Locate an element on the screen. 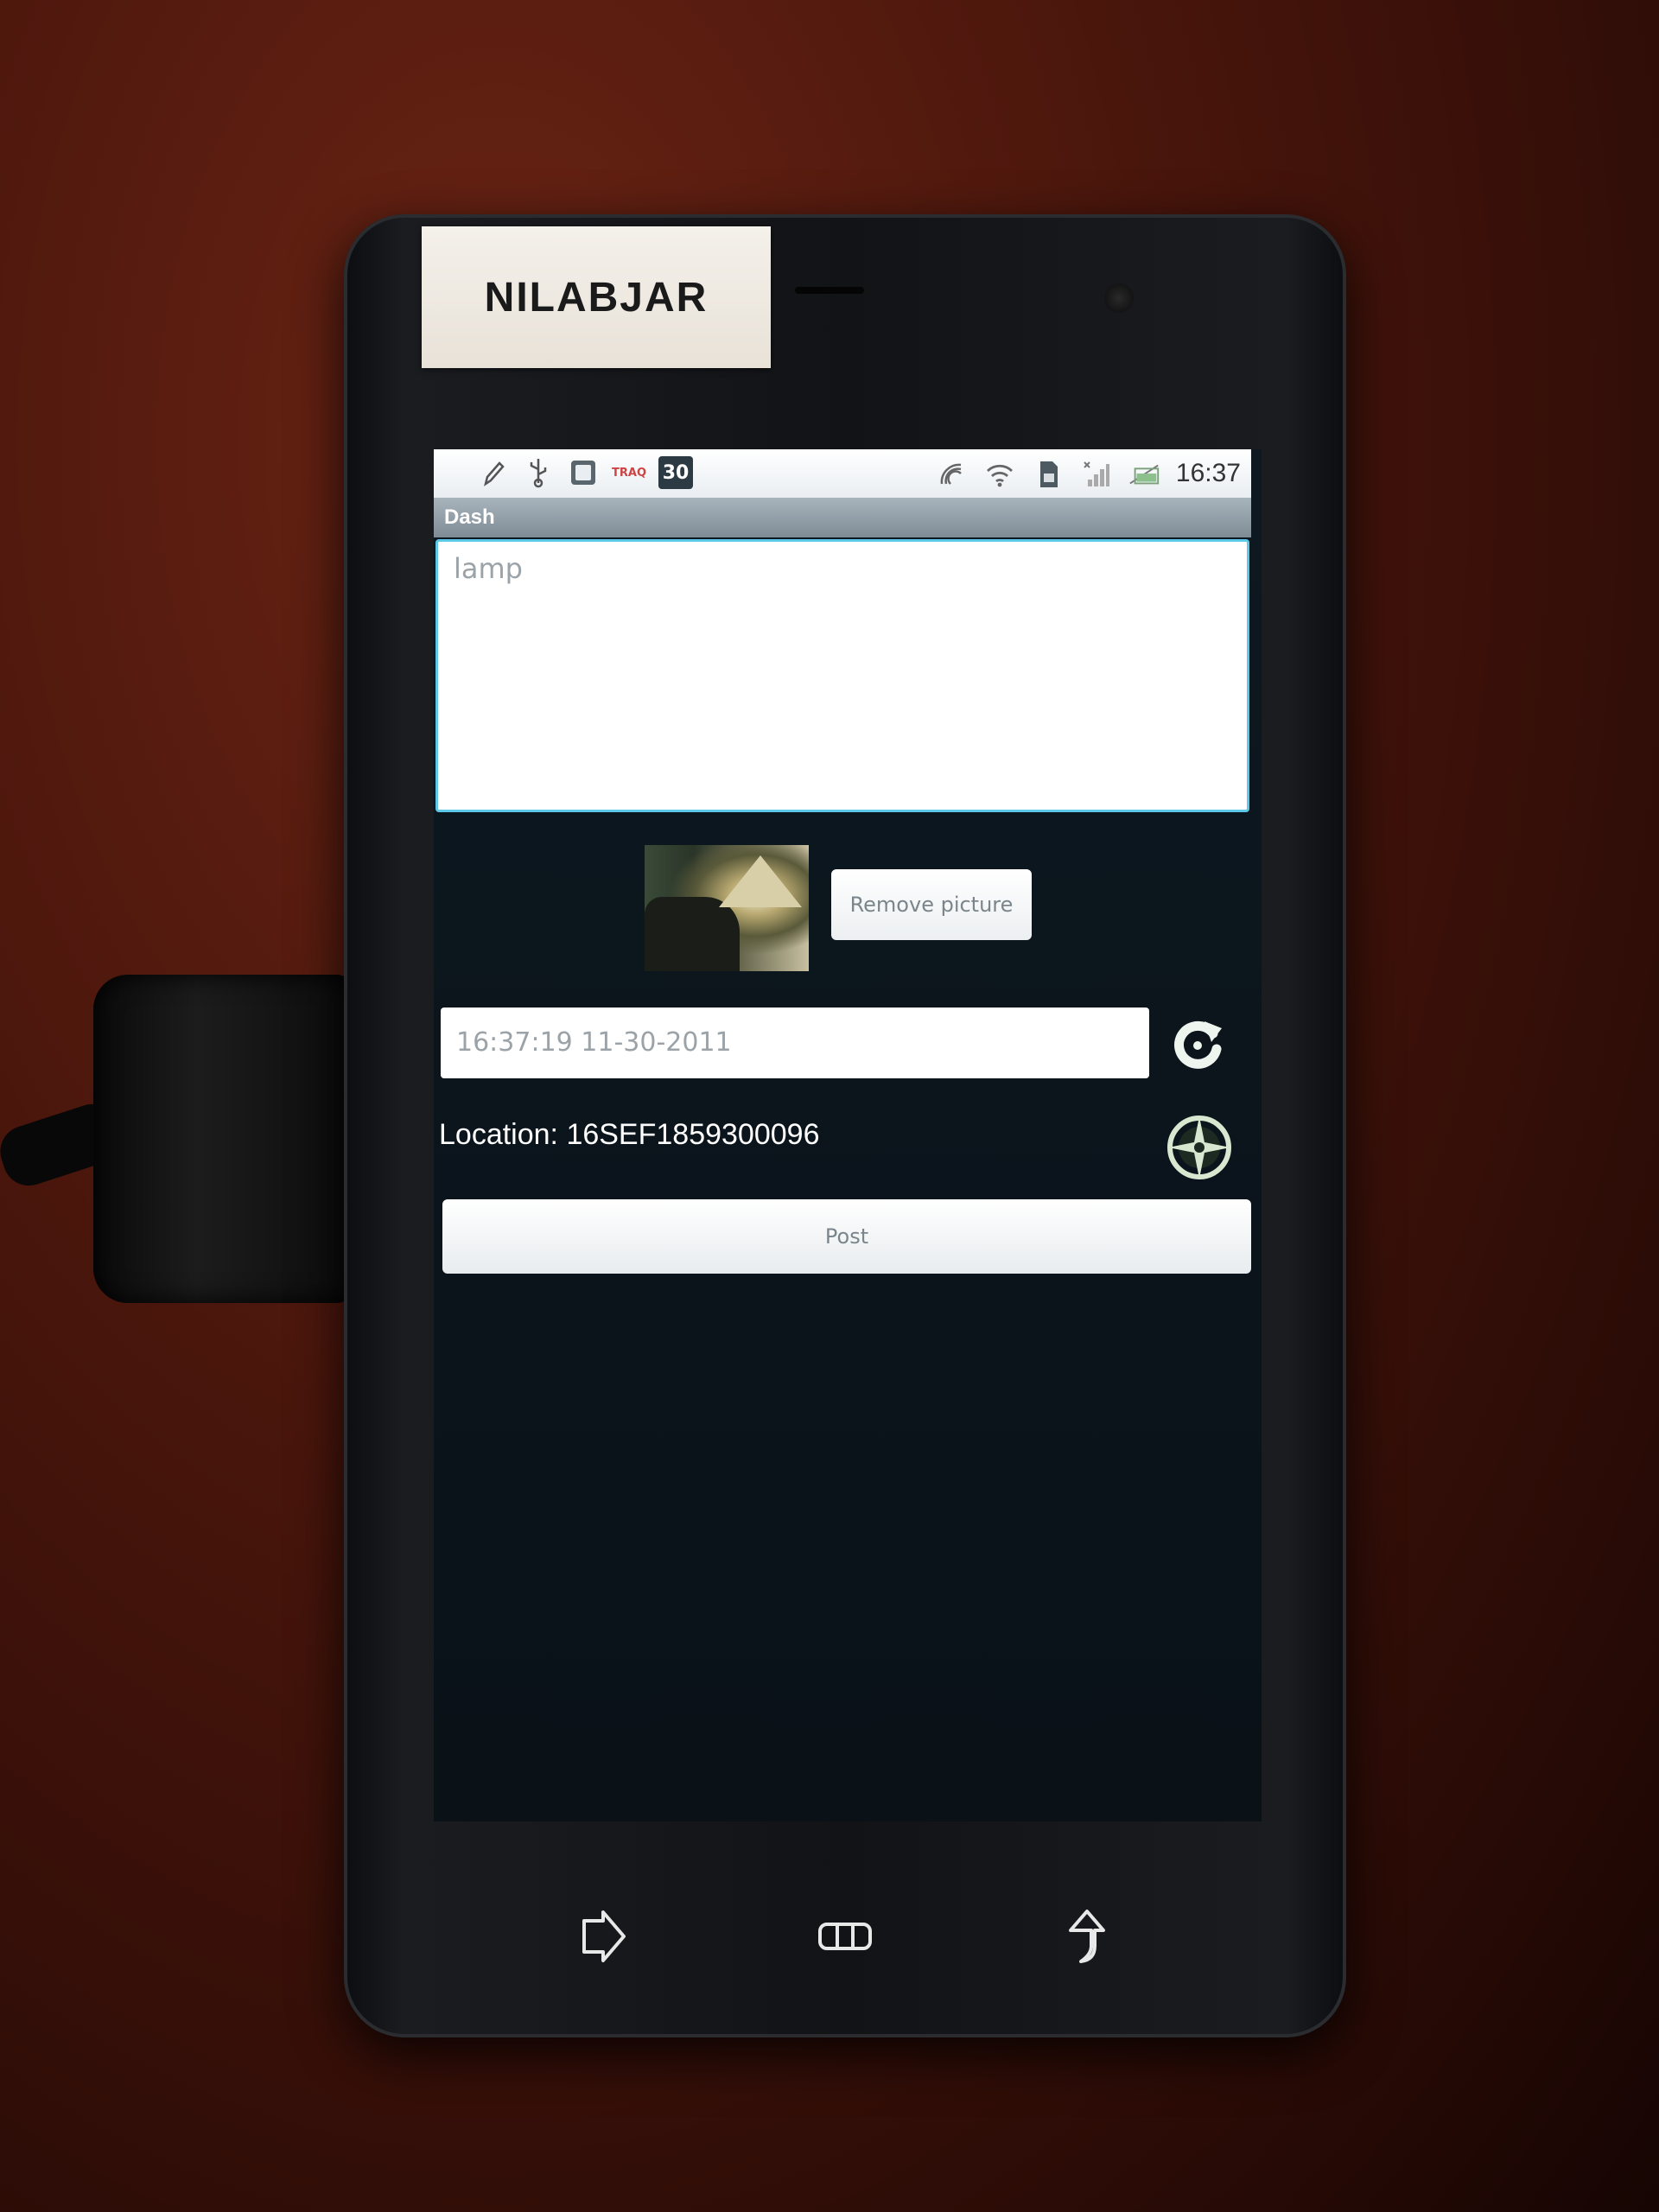 The image size is (1659, 2212). remove-picture-button: Remove picture is located at coordinates (932, 905).